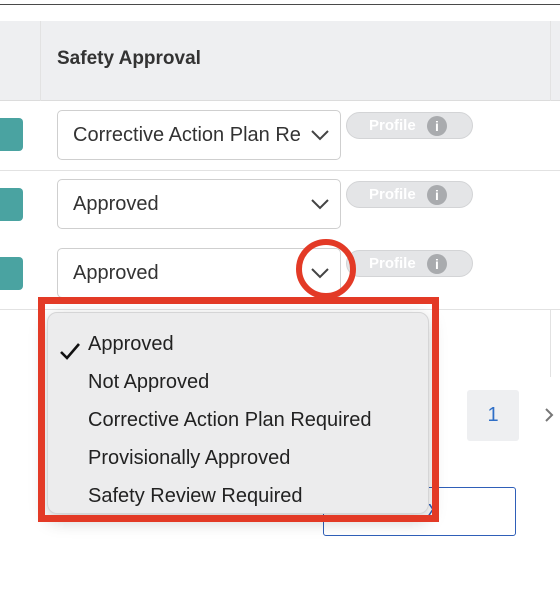 The width and height of the screenshot is (560, 590). Describe the element at coordinates (326, 269) in the screenshot. I see `annotation-highlight-circle` at that location.